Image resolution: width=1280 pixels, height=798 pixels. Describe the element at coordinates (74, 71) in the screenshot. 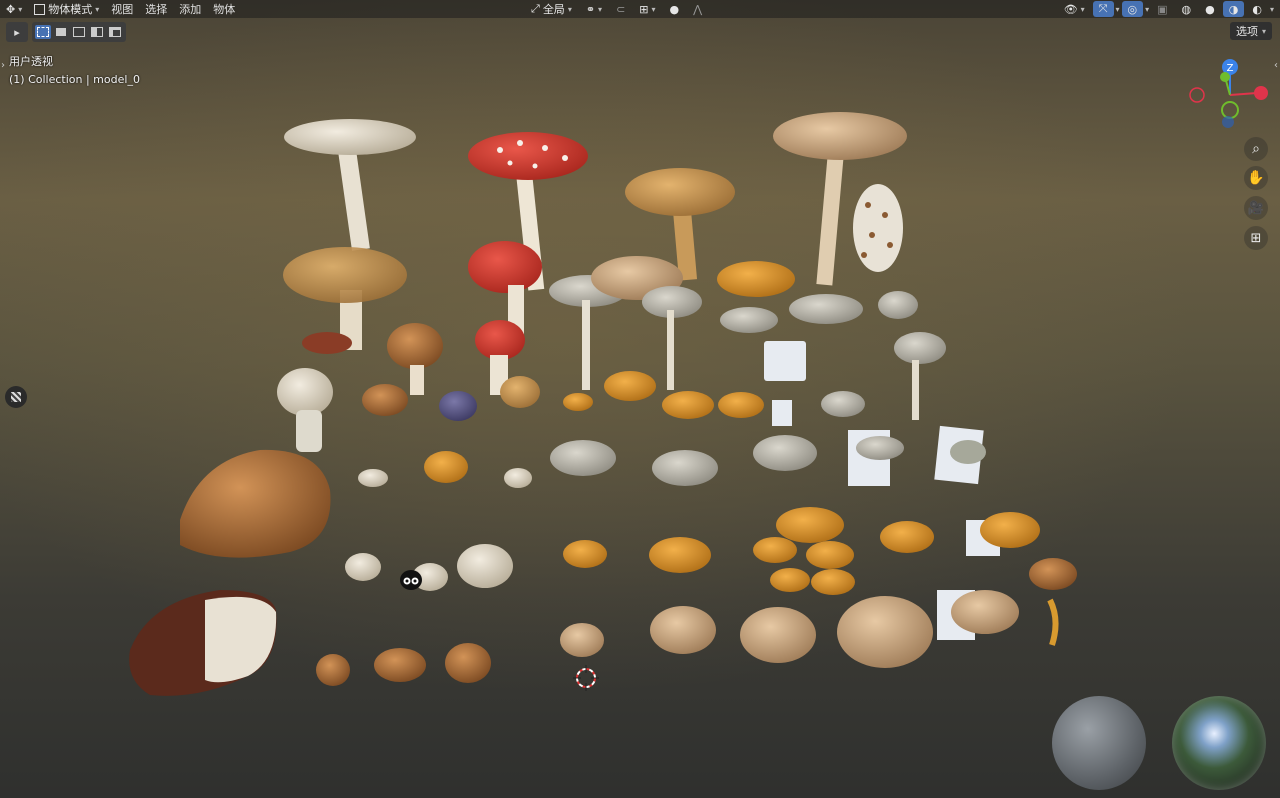

I see `viewport-info: 用户透视 (1) Collection | model_0` at that location.